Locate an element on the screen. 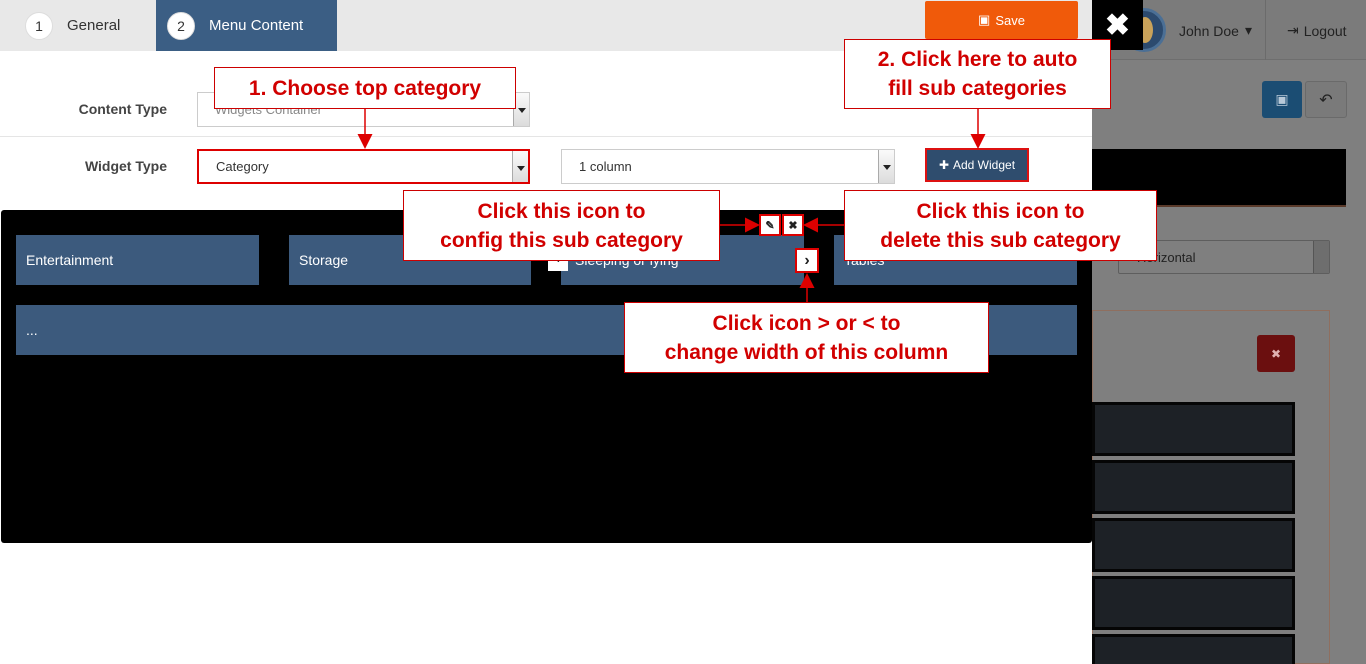 The image size is (1366, 664). content-type-label: Content Type is located at coordinates (122, 109).